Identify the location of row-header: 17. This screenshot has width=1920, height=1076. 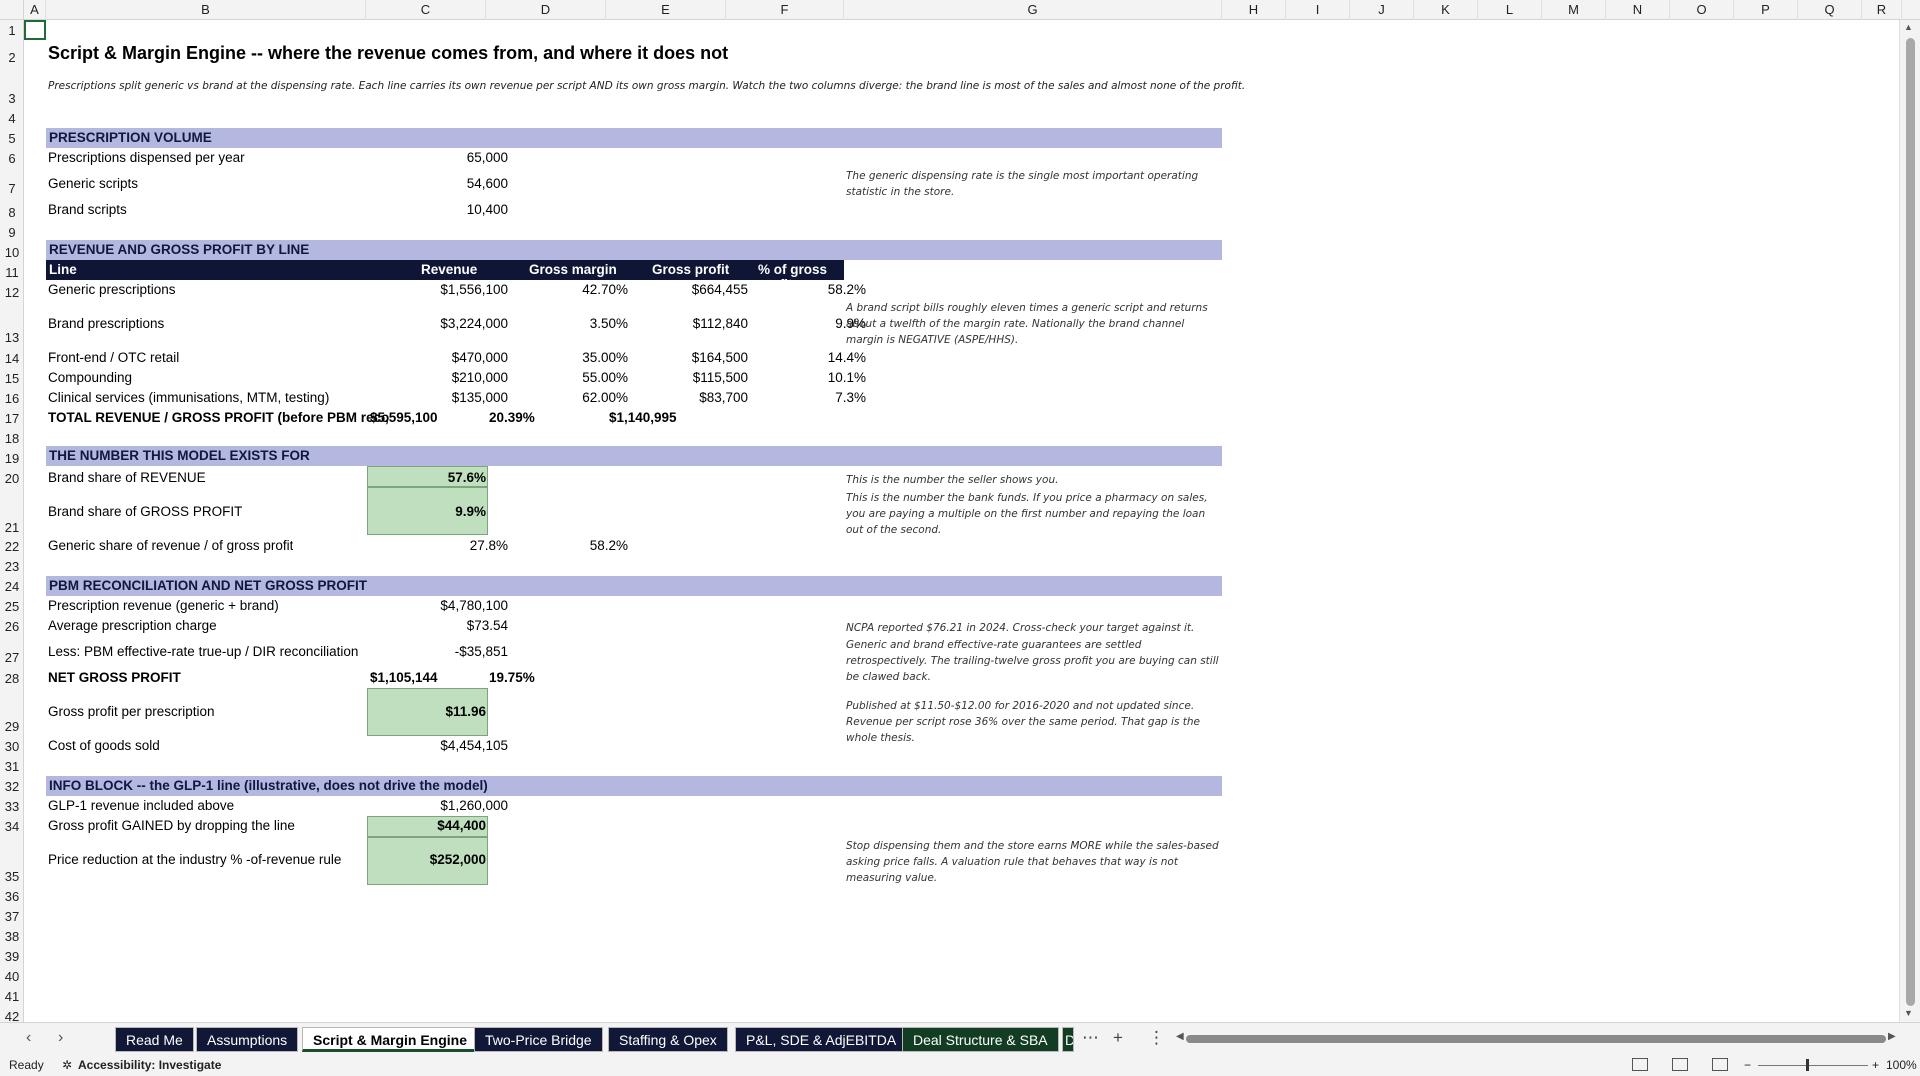
(12, 418).